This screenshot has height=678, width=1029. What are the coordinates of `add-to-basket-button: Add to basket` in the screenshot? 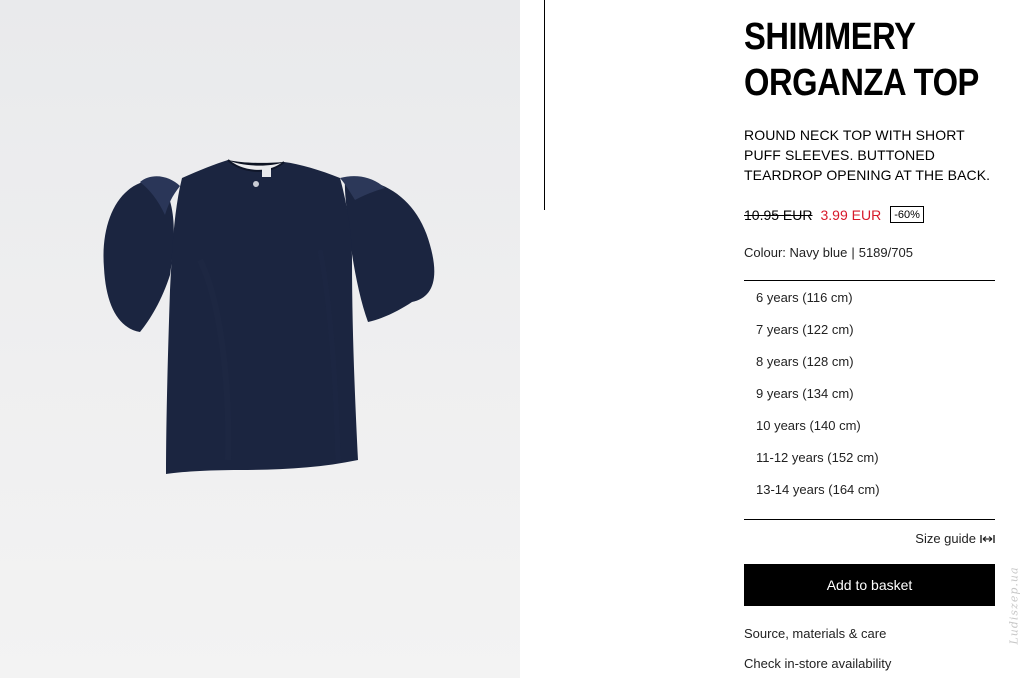 It's located at (869, 585).